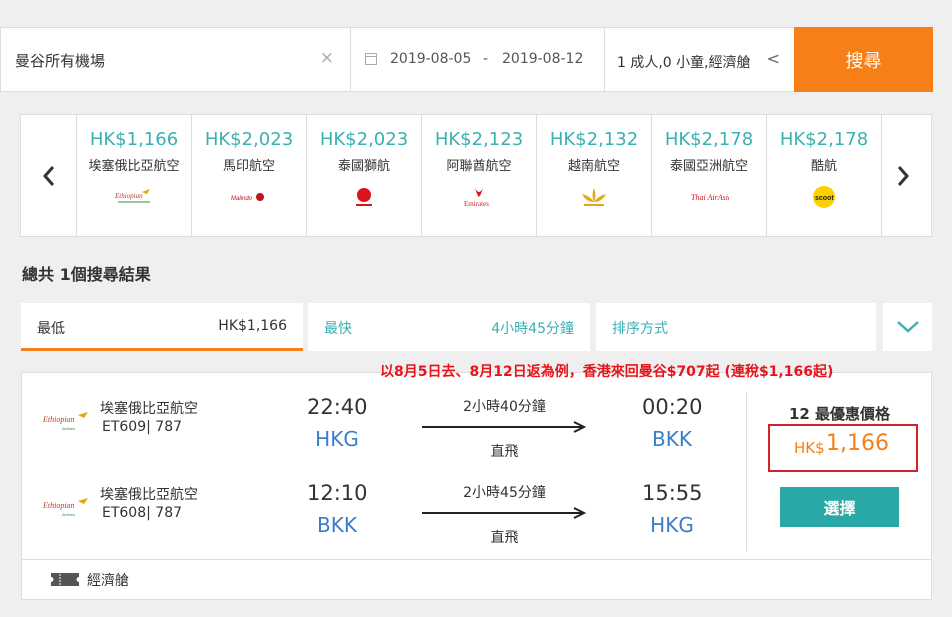 The height and width of the screenshot is (617, 952). What do you see at coordinates (672, 439) in the screenshot?
I see `arrive-airport: BKK` at bounding box center [672, 439].